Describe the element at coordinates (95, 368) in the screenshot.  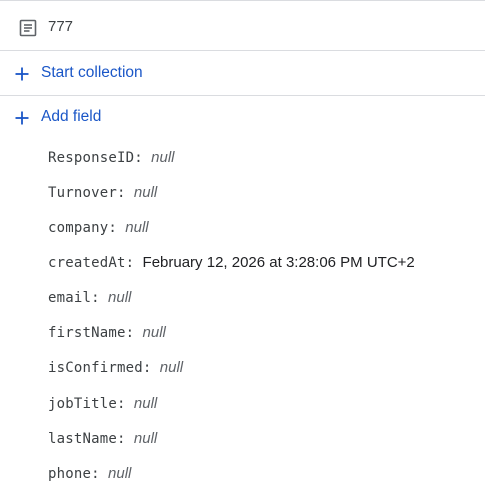
I see `field-key: isConfirmed` at that location.